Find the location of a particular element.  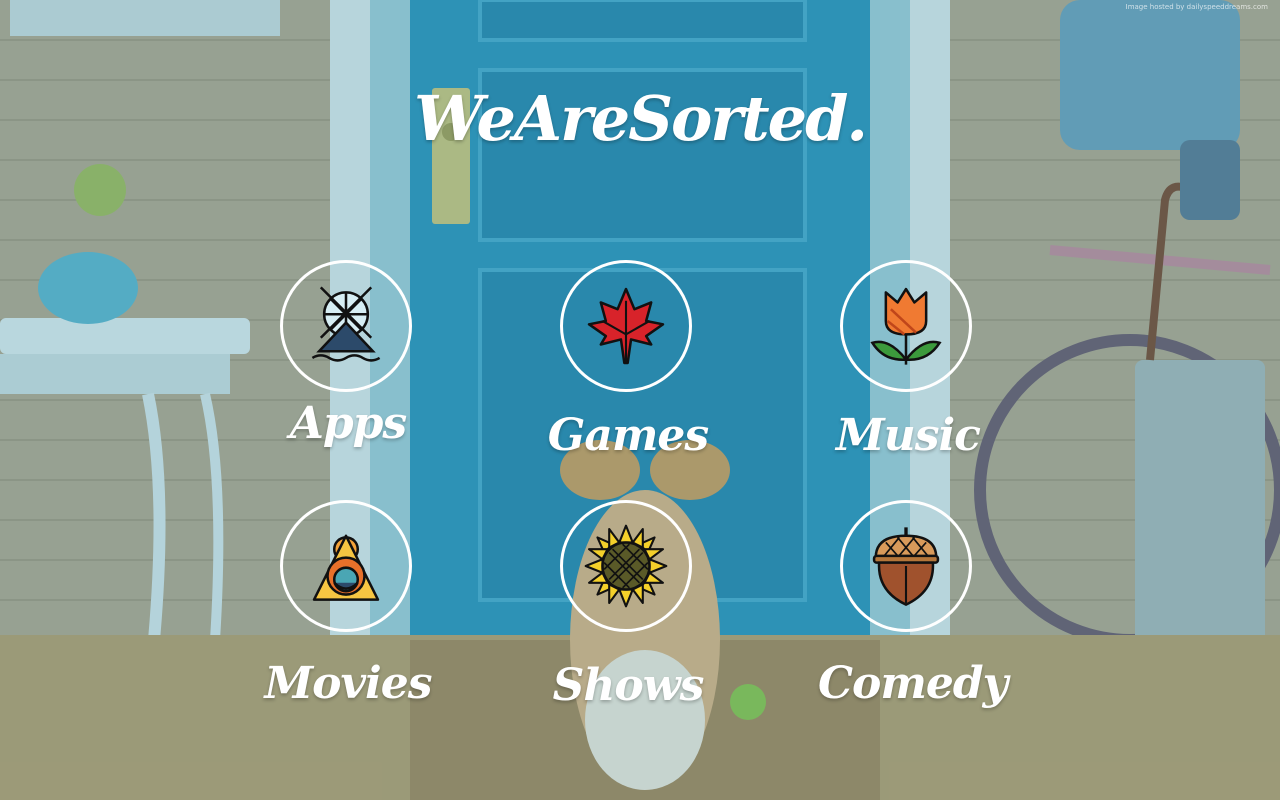

app-title: WeAreSorted. is located at coordinates (640, 118).